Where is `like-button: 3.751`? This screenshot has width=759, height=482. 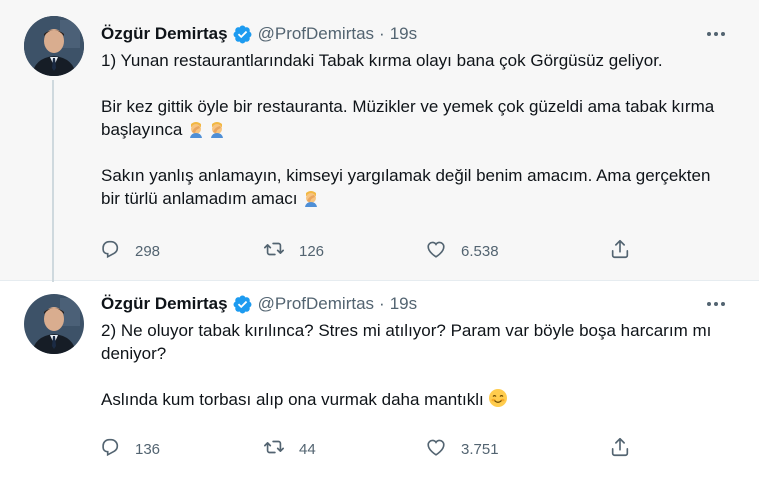
like-button: 3.751 is located at coordinates (462, 449).